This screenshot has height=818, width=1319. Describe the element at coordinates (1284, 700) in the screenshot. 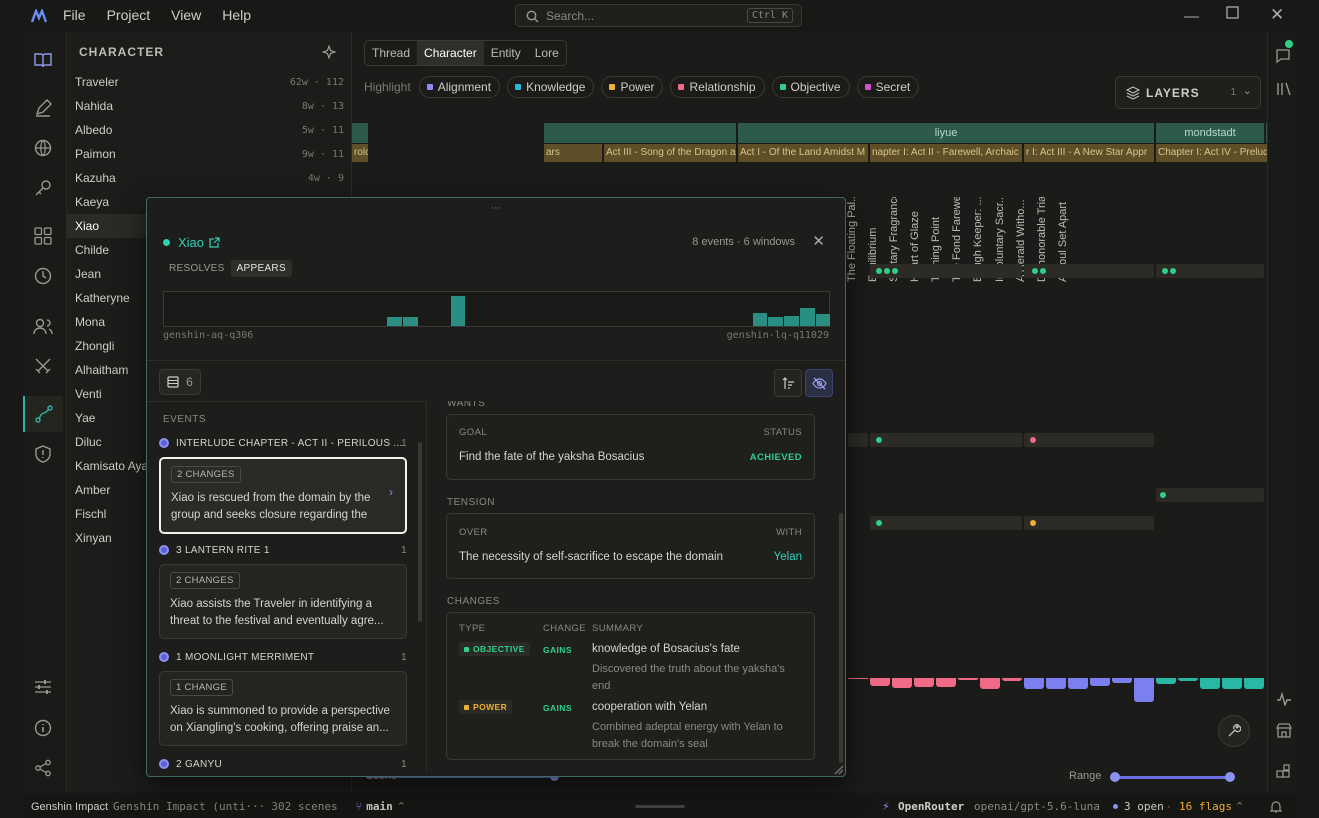

I see `activity-pulse-icon` at that location.